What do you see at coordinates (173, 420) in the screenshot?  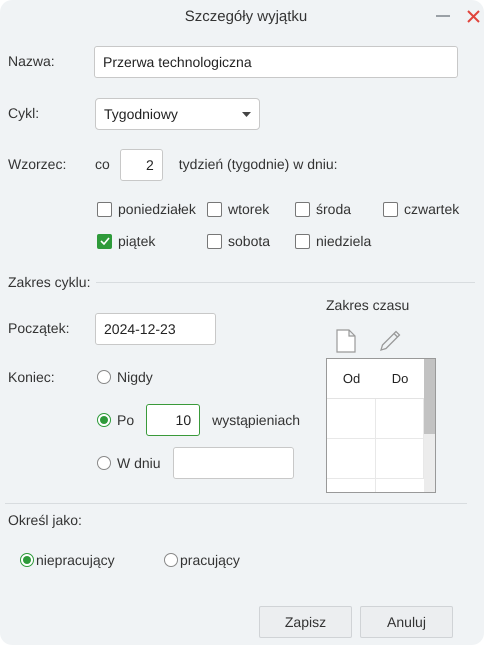 I see `count-field: 10` at bounding box center [173, 420].